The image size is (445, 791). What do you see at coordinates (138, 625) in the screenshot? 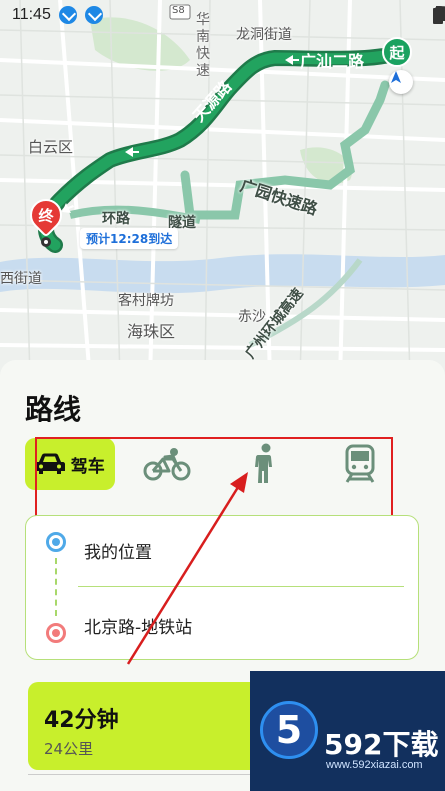
I see `destination-field: 北京路-地铁站` at bounding box center [138, 625].